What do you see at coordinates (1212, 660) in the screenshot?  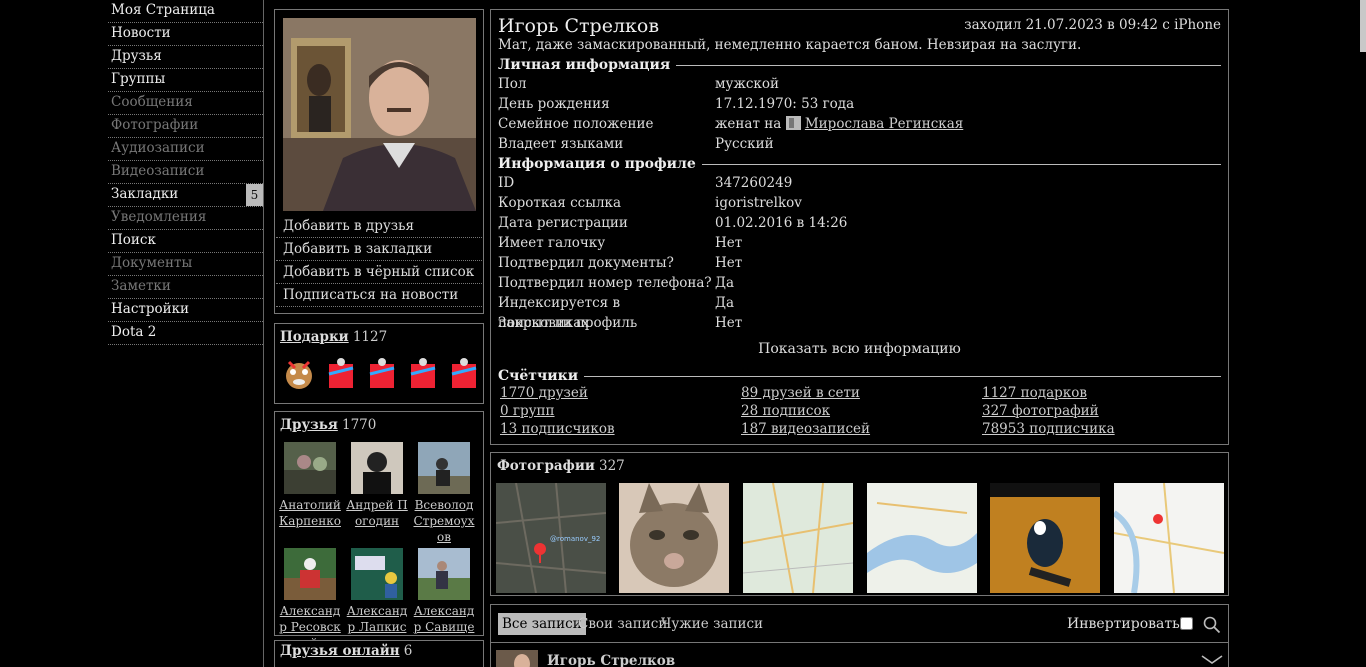 I see `chevron-down-icon` at bounding box center [1212, 660].